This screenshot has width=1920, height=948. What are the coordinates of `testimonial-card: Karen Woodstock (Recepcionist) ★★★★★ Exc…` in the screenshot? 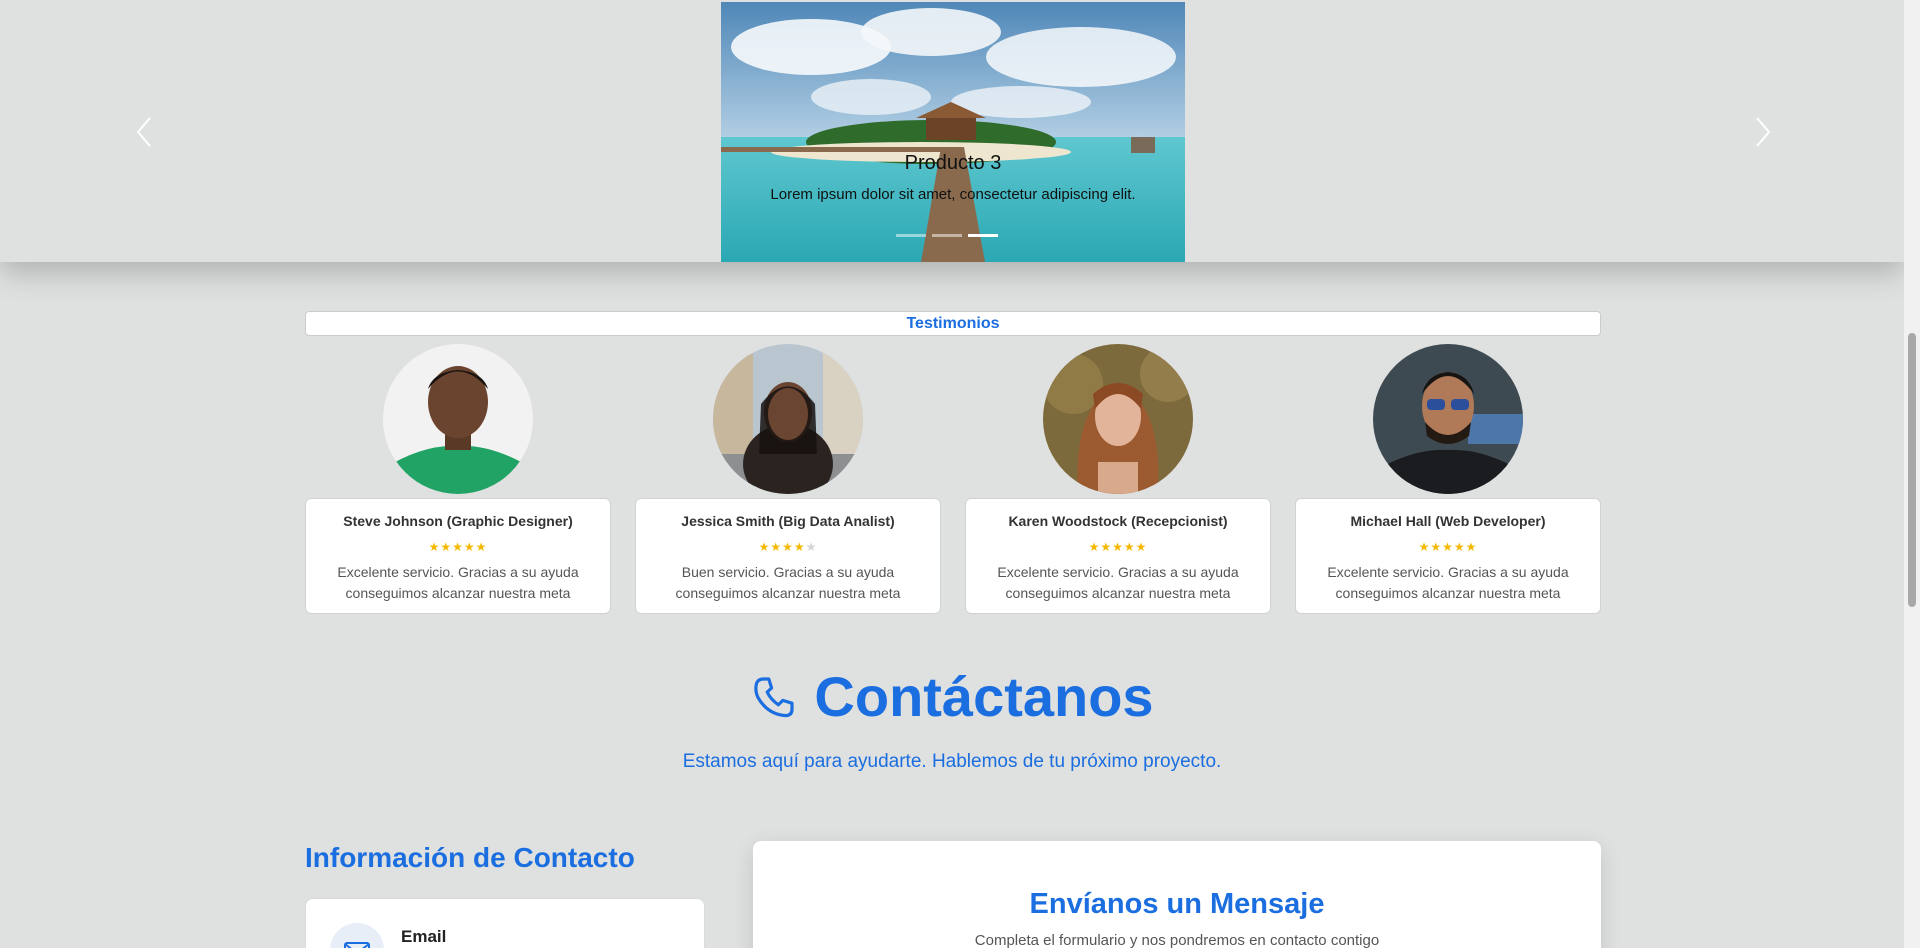 It's located at (1118, 556).